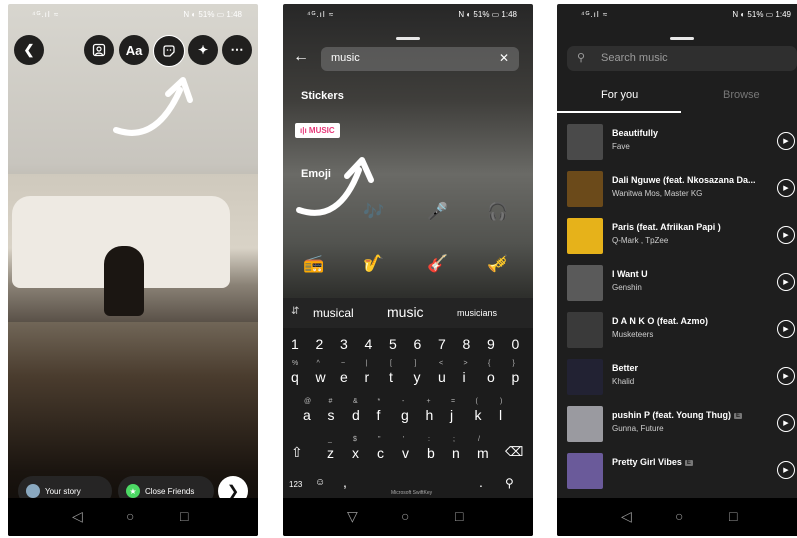 This screenshot has height=538, width=797. What do you see at coordinates (320, 482) in the screenshot?
I see `emoji-key-icon: ☺` at bounding box center [320, 482].